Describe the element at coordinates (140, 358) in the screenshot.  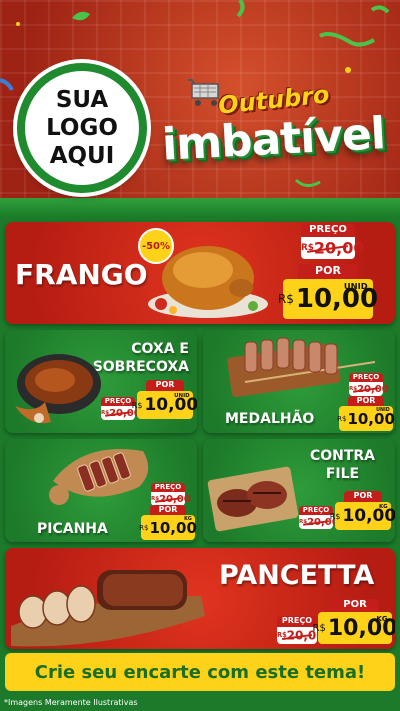
I see `product-name: COXA E SOBRECOXA` at that location.